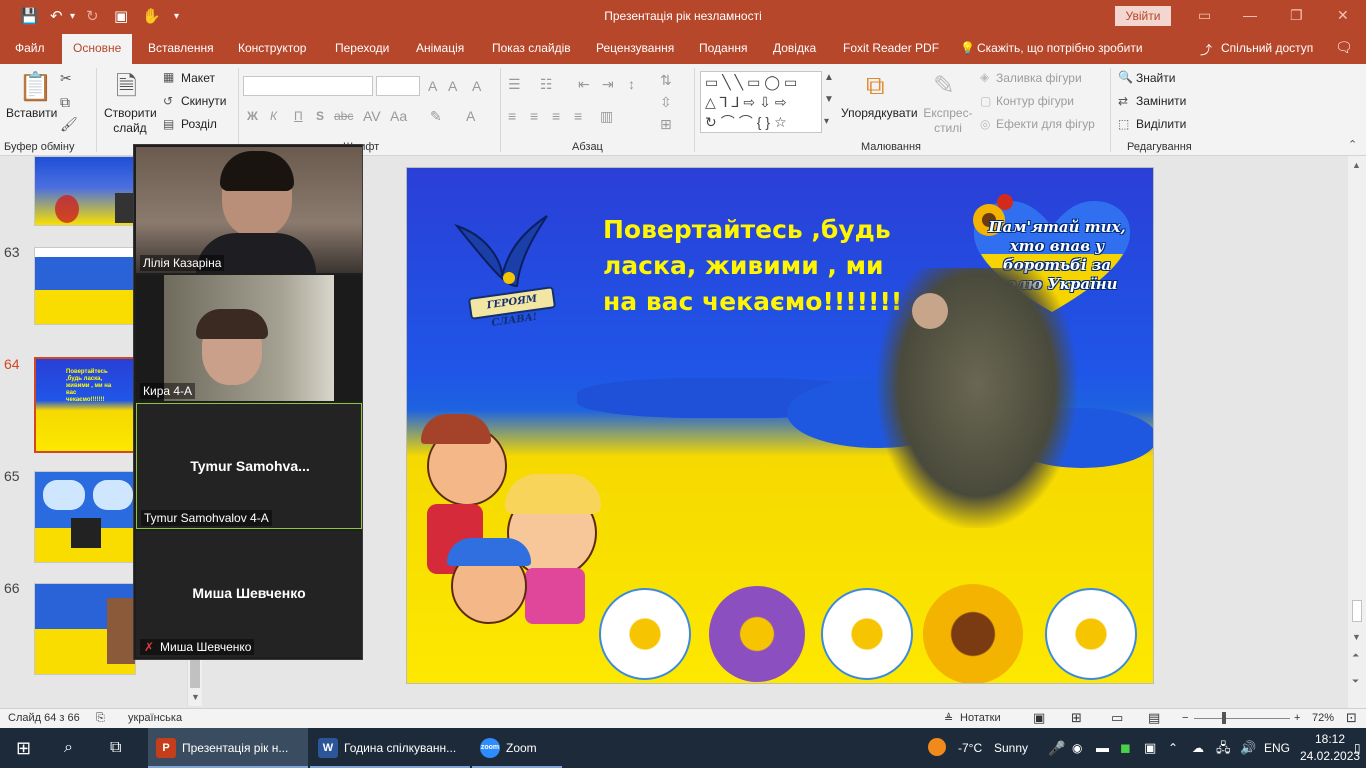 The width and height of the screenshot is (1366, 768). I want to click on previous-slide-icon: ⏶, so click(1355, 655).